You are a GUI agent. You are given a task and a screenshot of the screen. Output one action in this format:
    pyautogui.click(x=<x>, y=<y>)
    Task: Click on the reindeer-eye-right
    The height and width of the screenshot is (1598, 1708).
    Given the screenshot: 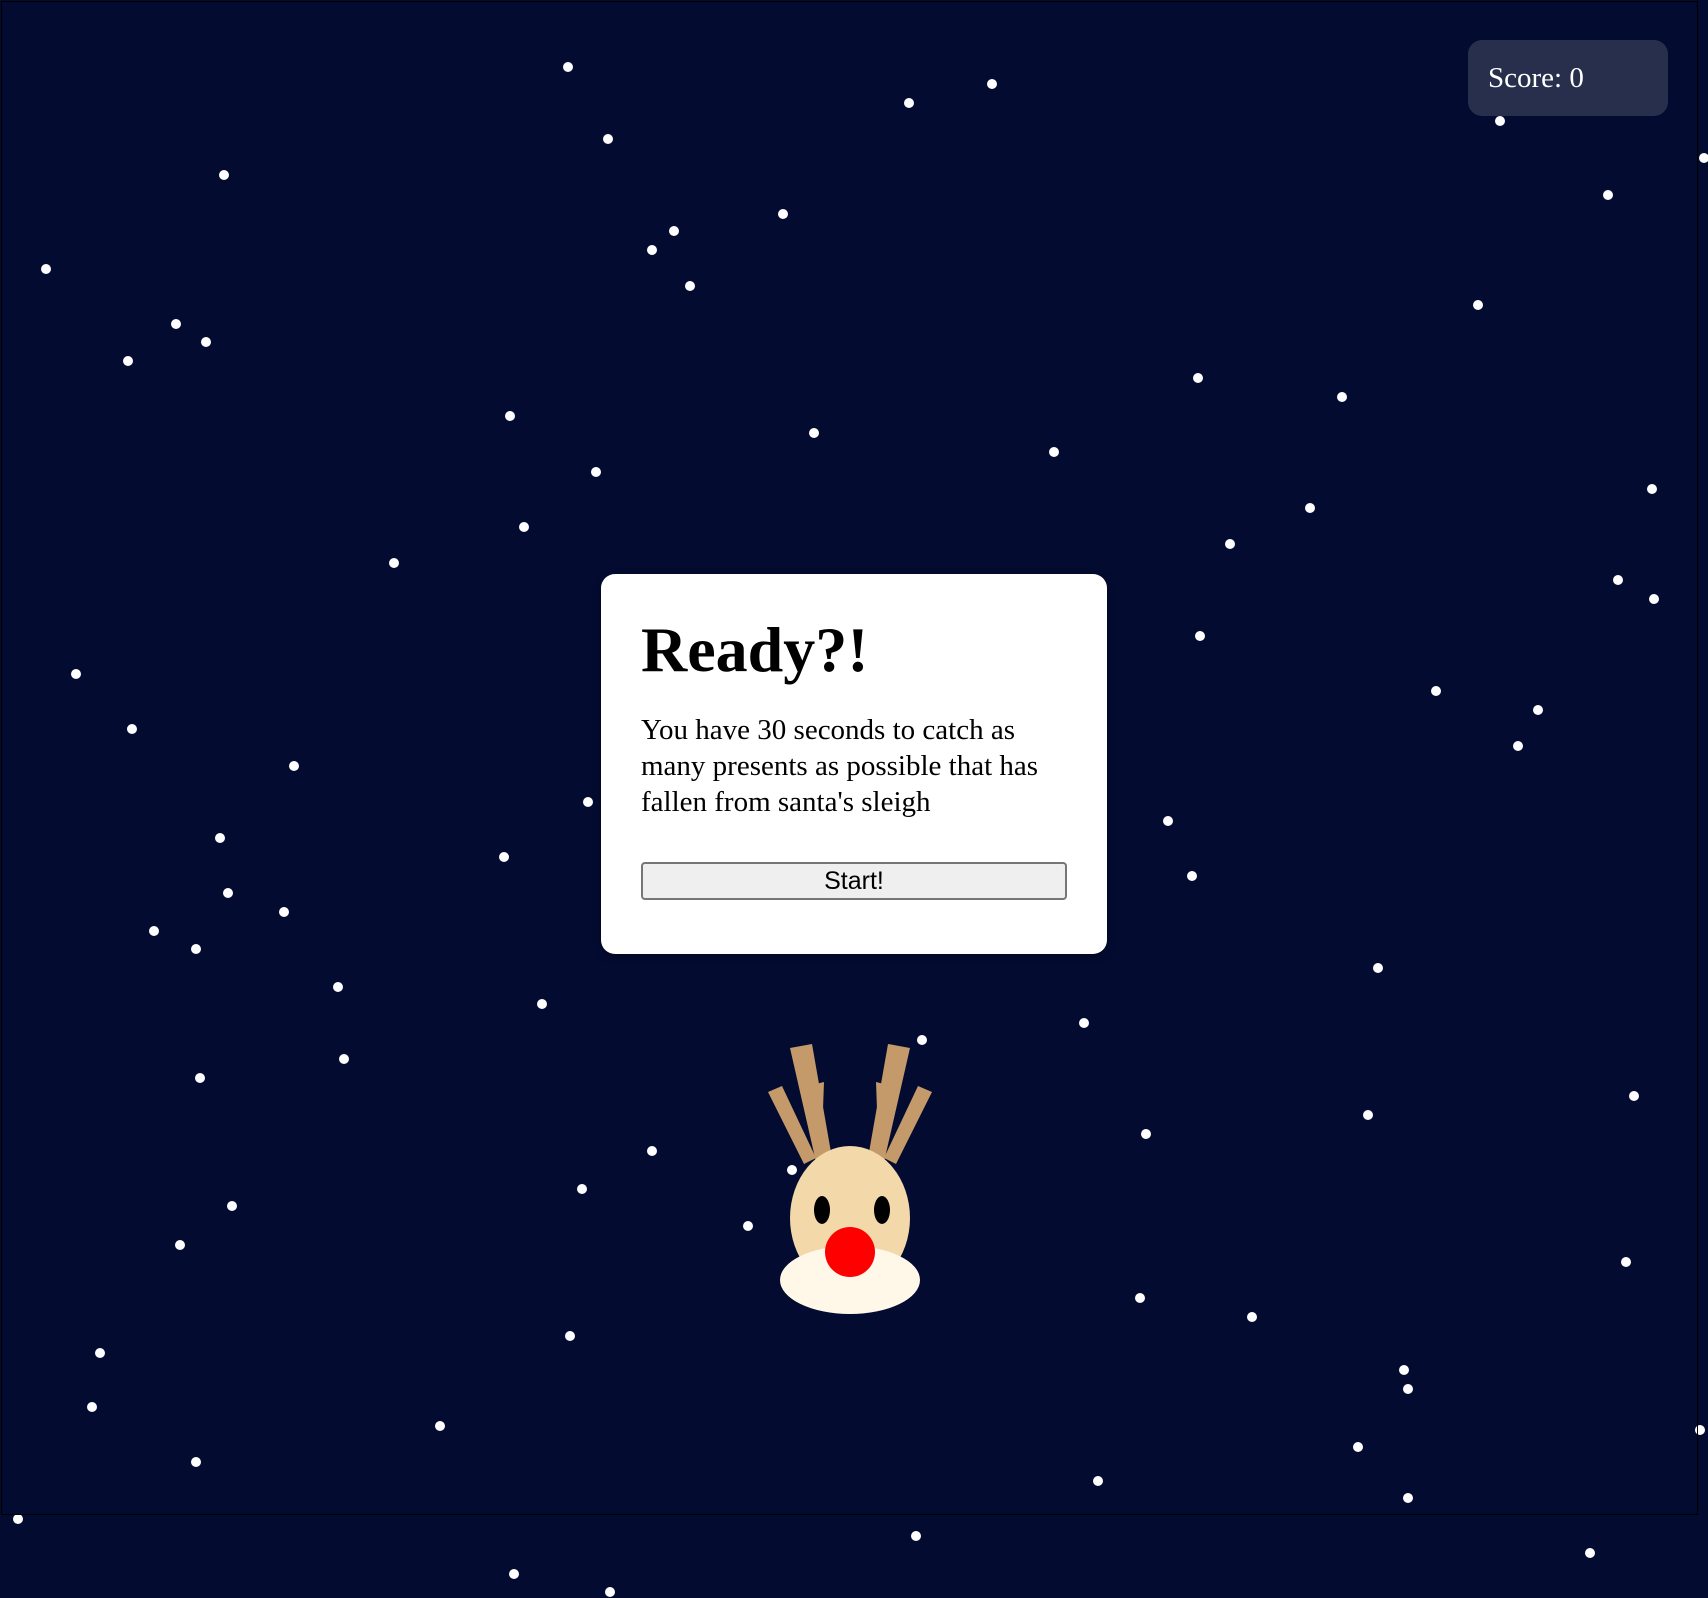 What is the action you would take?
    pyautogui.click(x=882, y=1210)
    